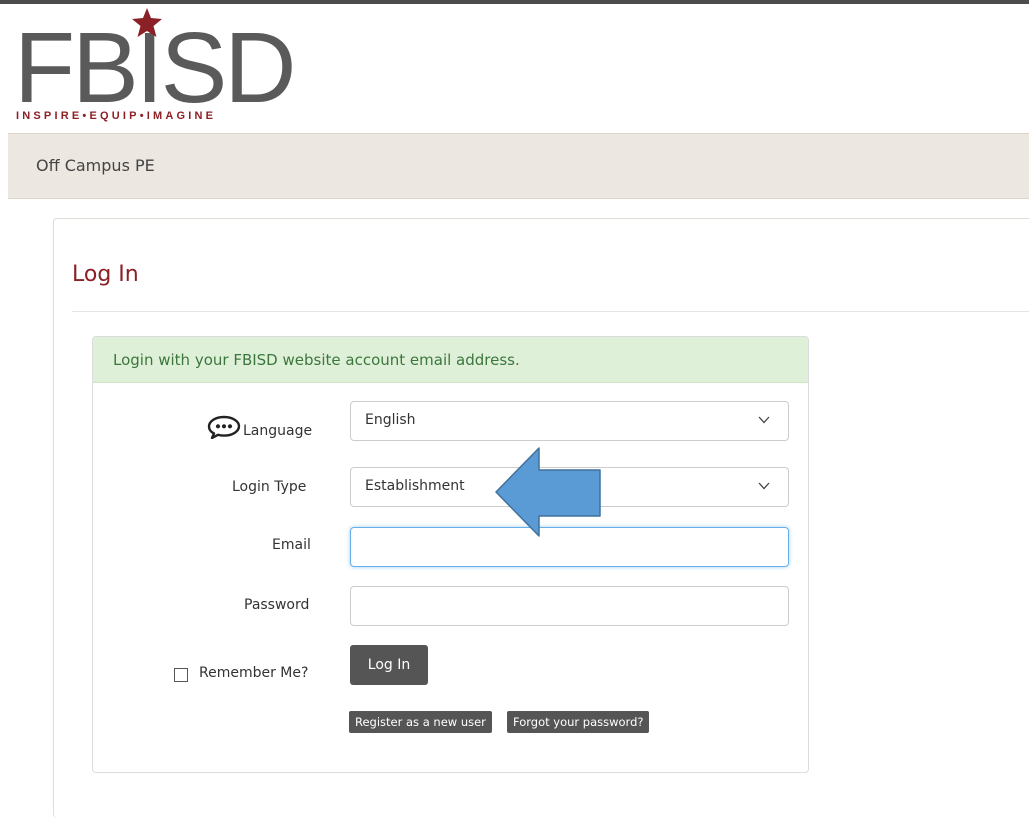 The image size is (1029, 818). Describe the element at coordinates (578, 722) in the screenshot. I see `forgot-password-button: Forgot your password?` at that location.